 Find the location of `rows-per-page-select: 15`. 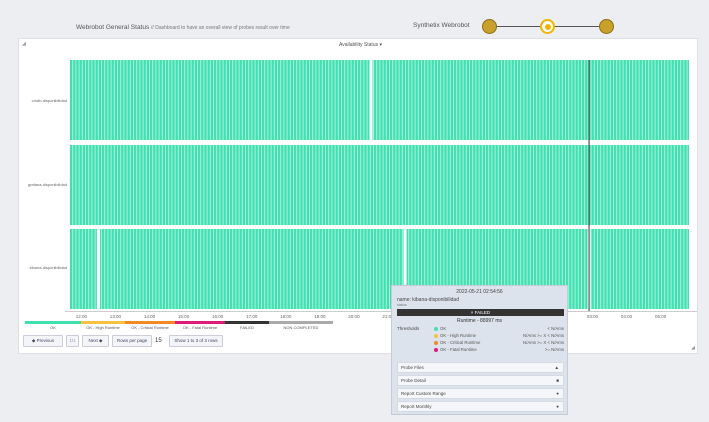

rows-per-page-select: 15 is located at coordinates (158, 341).